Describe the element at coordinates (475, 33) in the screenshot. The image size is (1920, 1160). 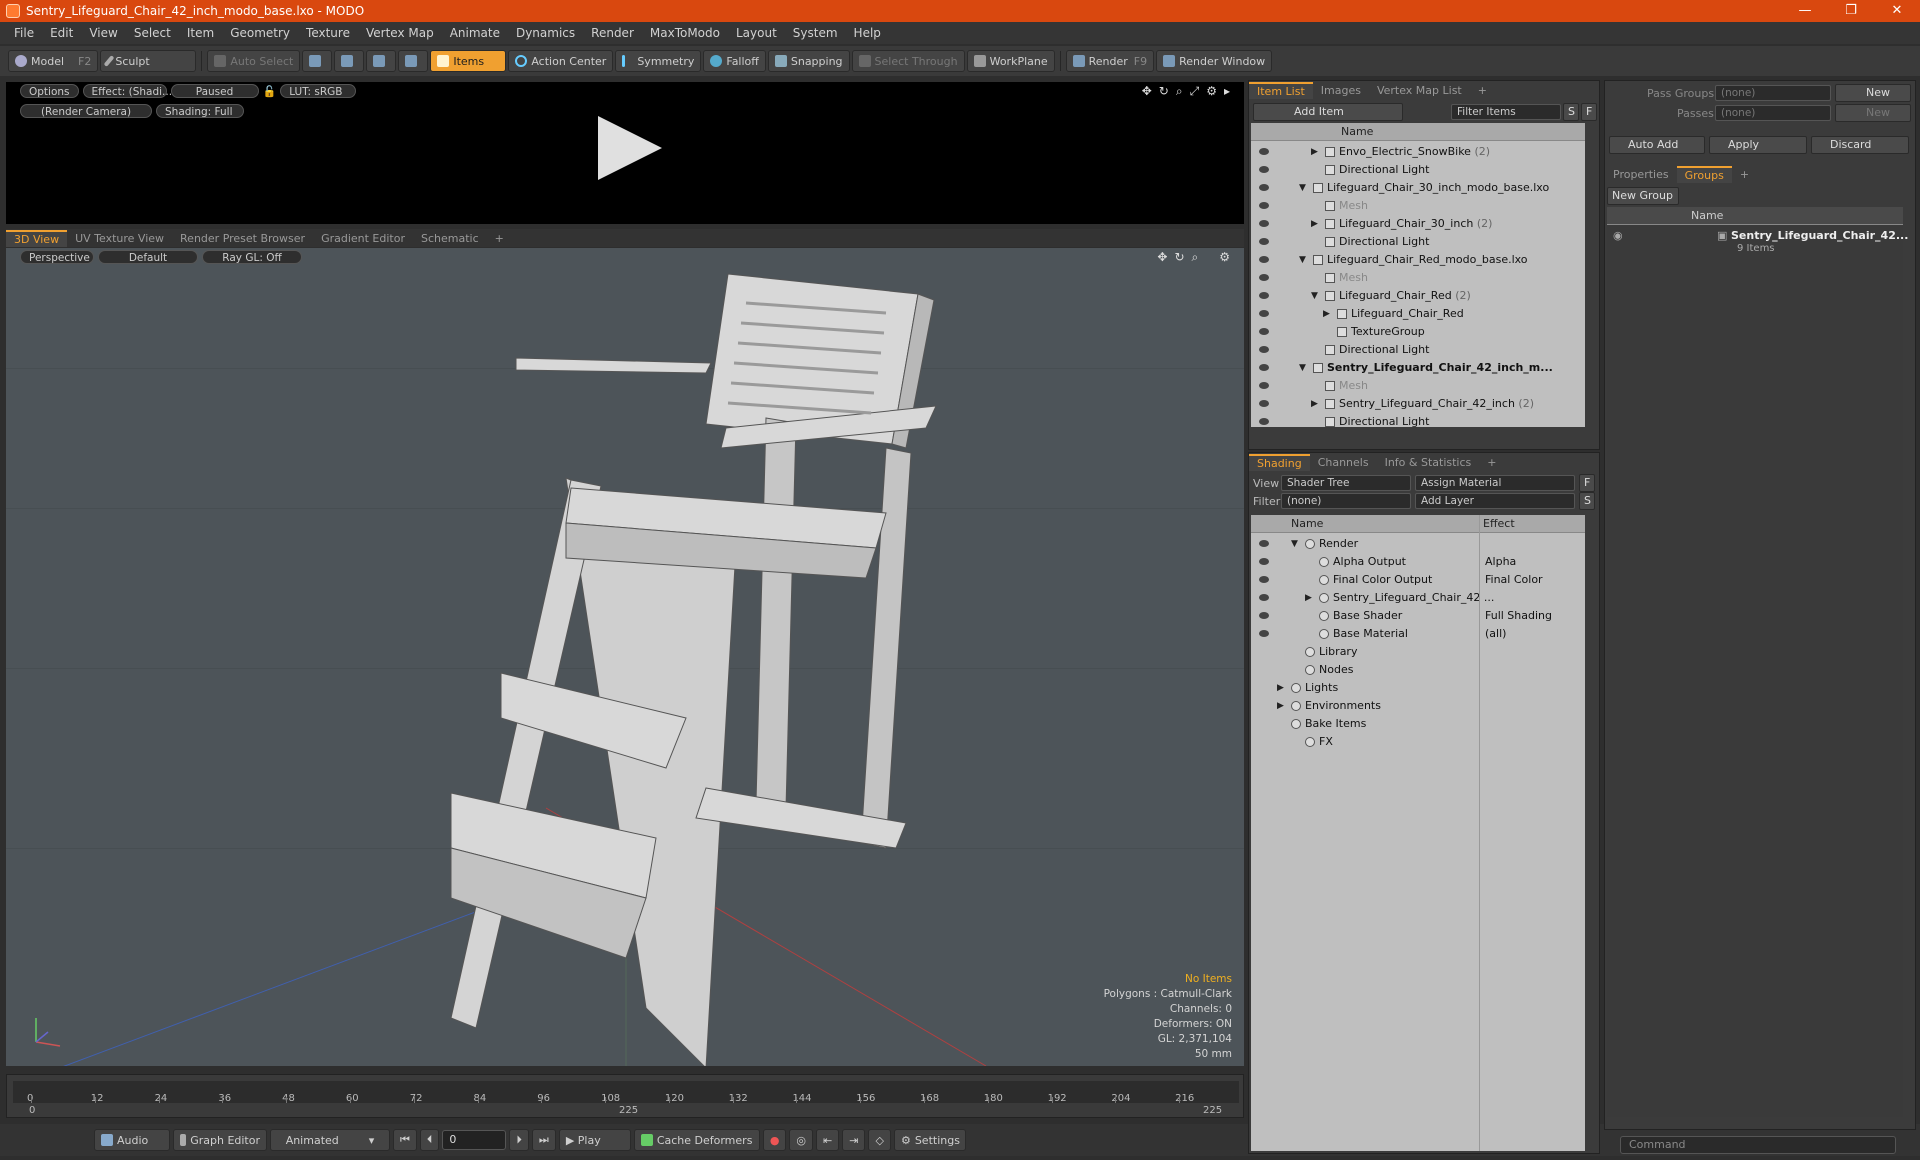
I see `menu-animate: Animate` at that location.